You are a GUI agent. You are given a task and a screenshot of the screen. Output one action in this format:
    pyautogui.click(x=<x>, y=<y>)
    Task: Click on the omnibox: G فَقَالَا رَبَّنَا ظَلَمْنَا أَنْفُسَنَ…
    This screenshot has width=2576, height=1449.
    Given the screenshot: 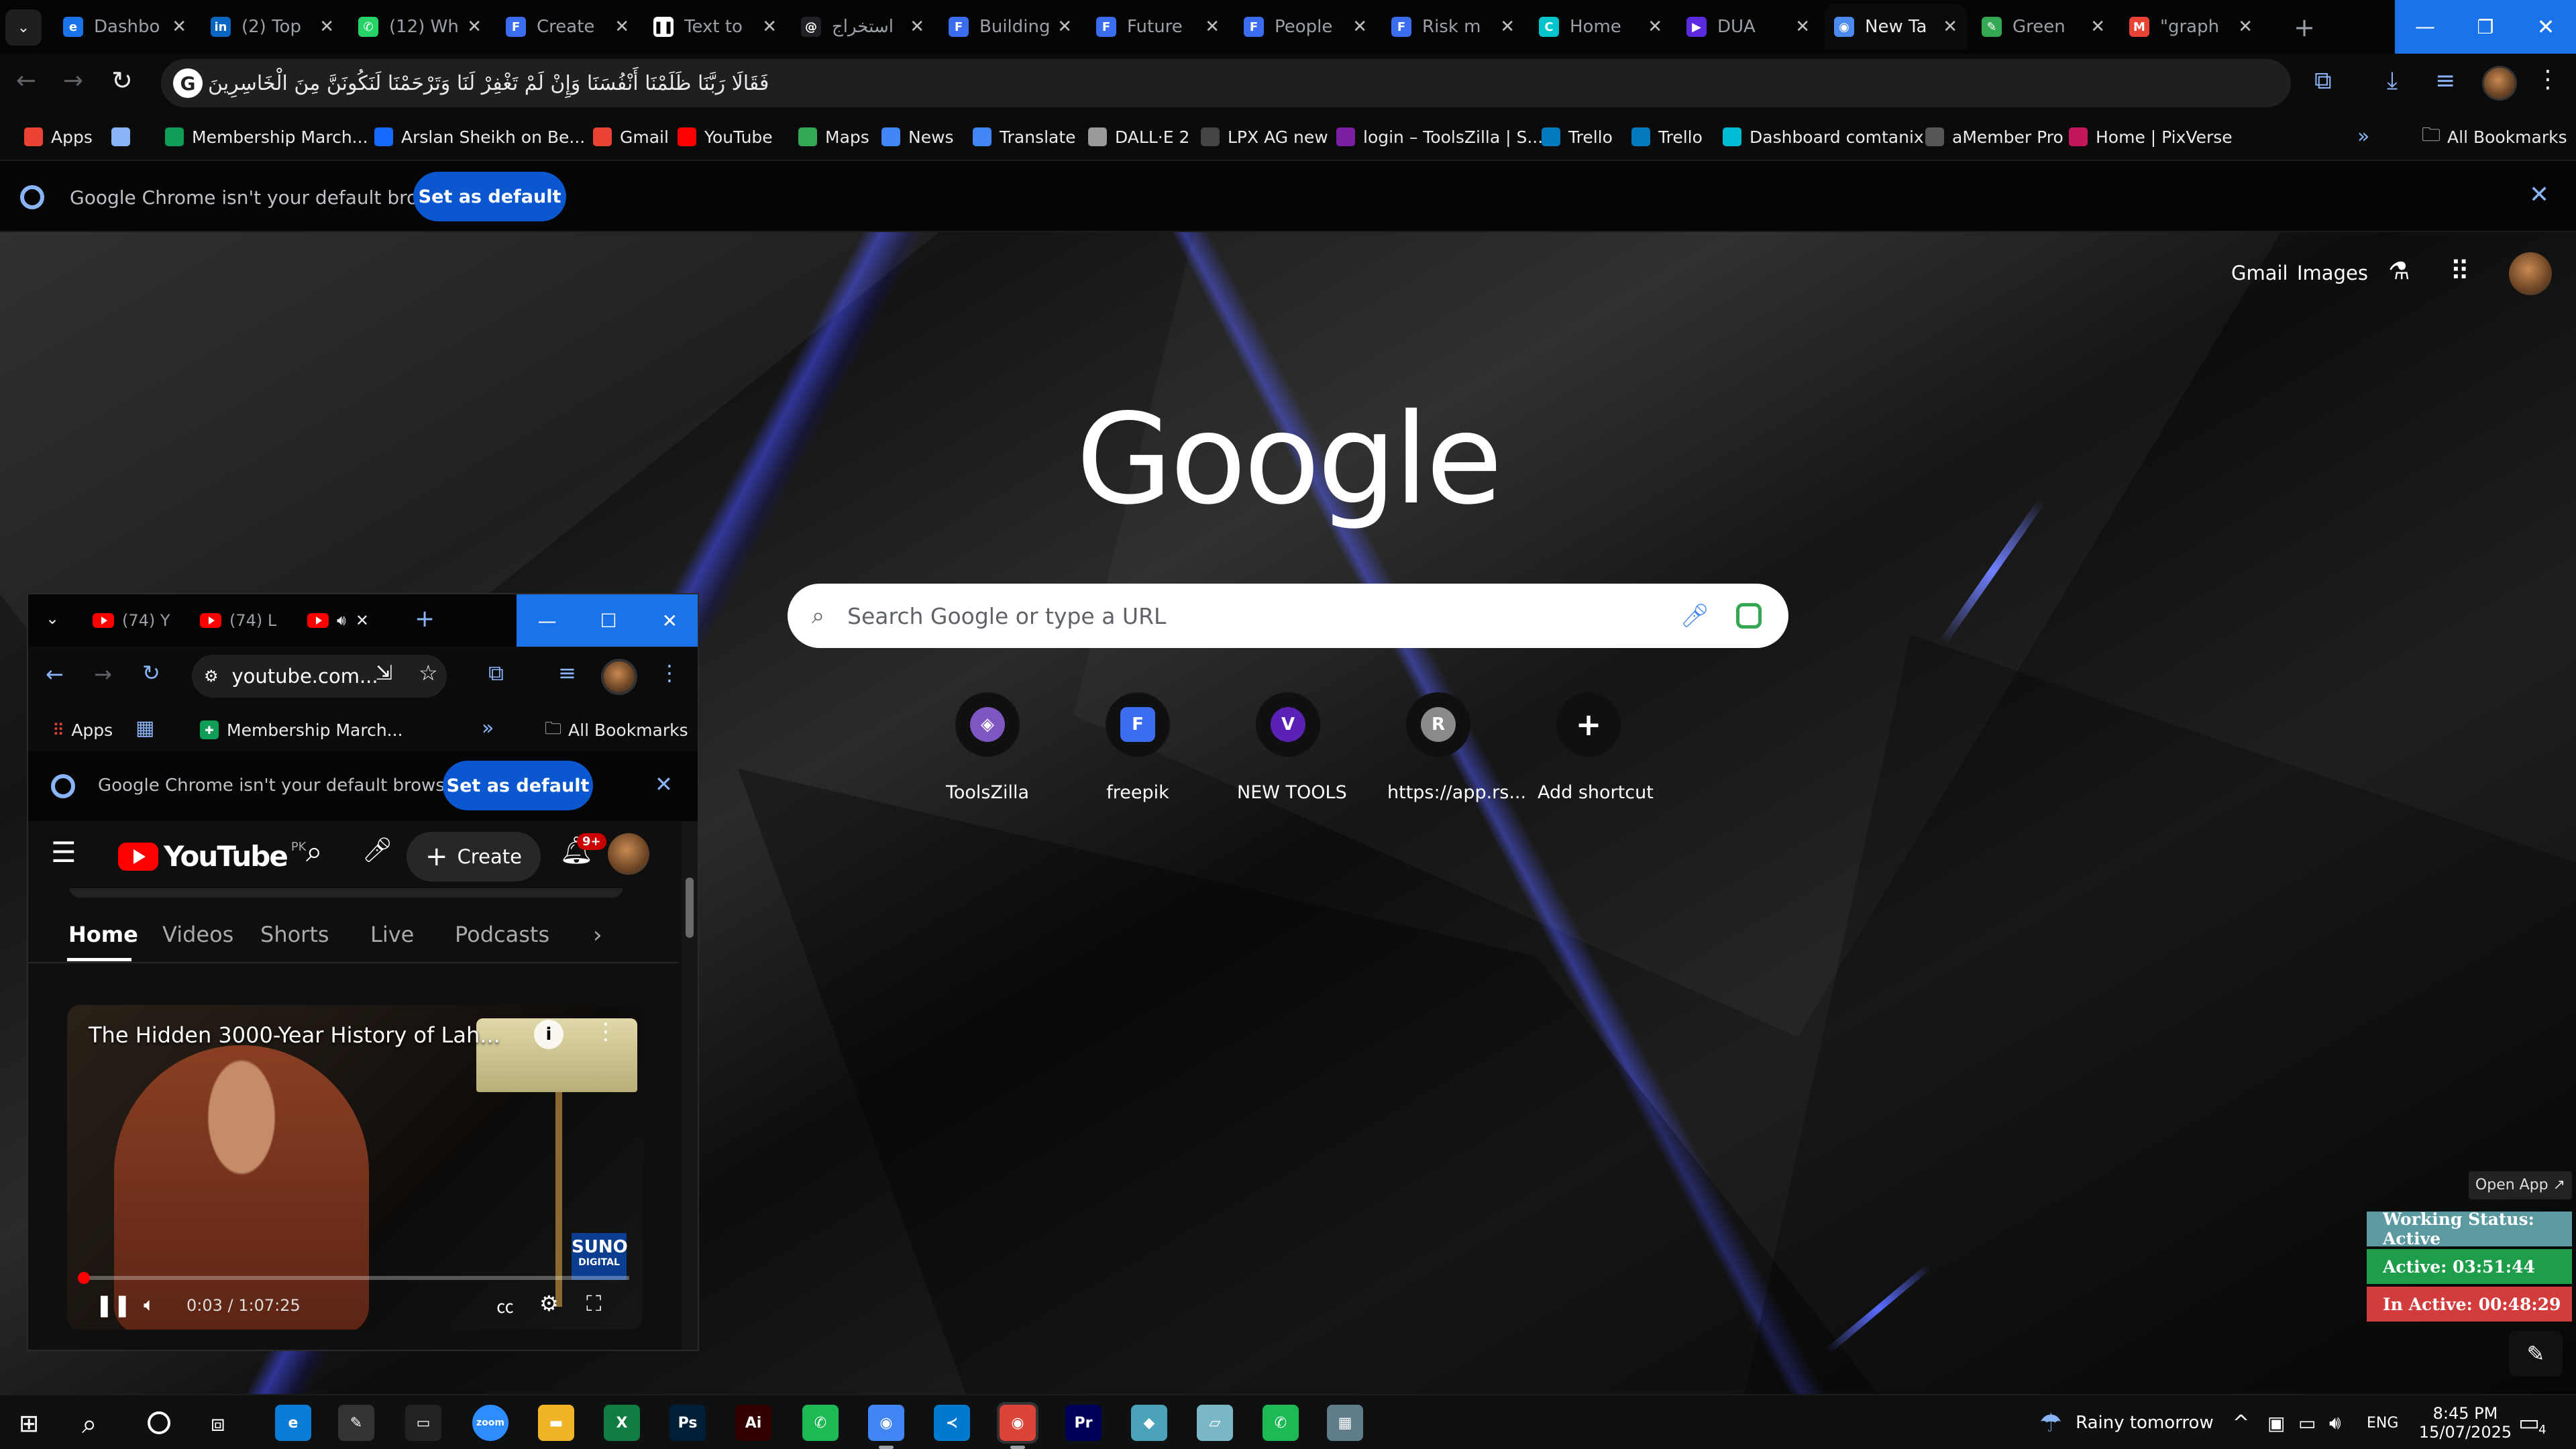 What is the action you would take?
    pyautogui.click(x=1226, y=83)
    